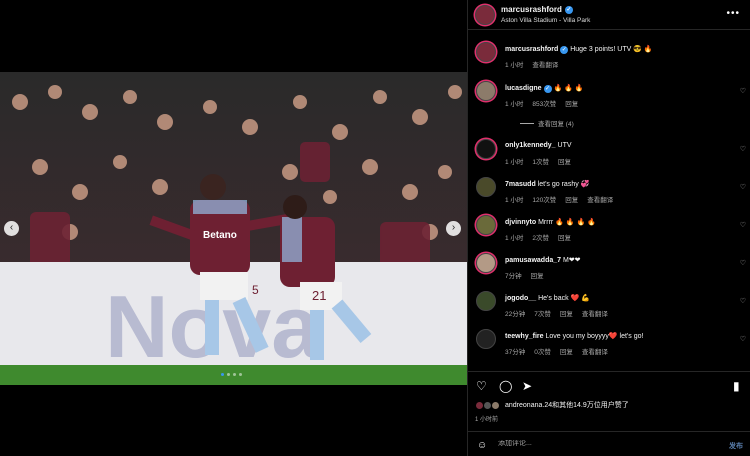  Describe the element at coordinates (527, 123) in the screenshot. I see `replies-divider` at that location.